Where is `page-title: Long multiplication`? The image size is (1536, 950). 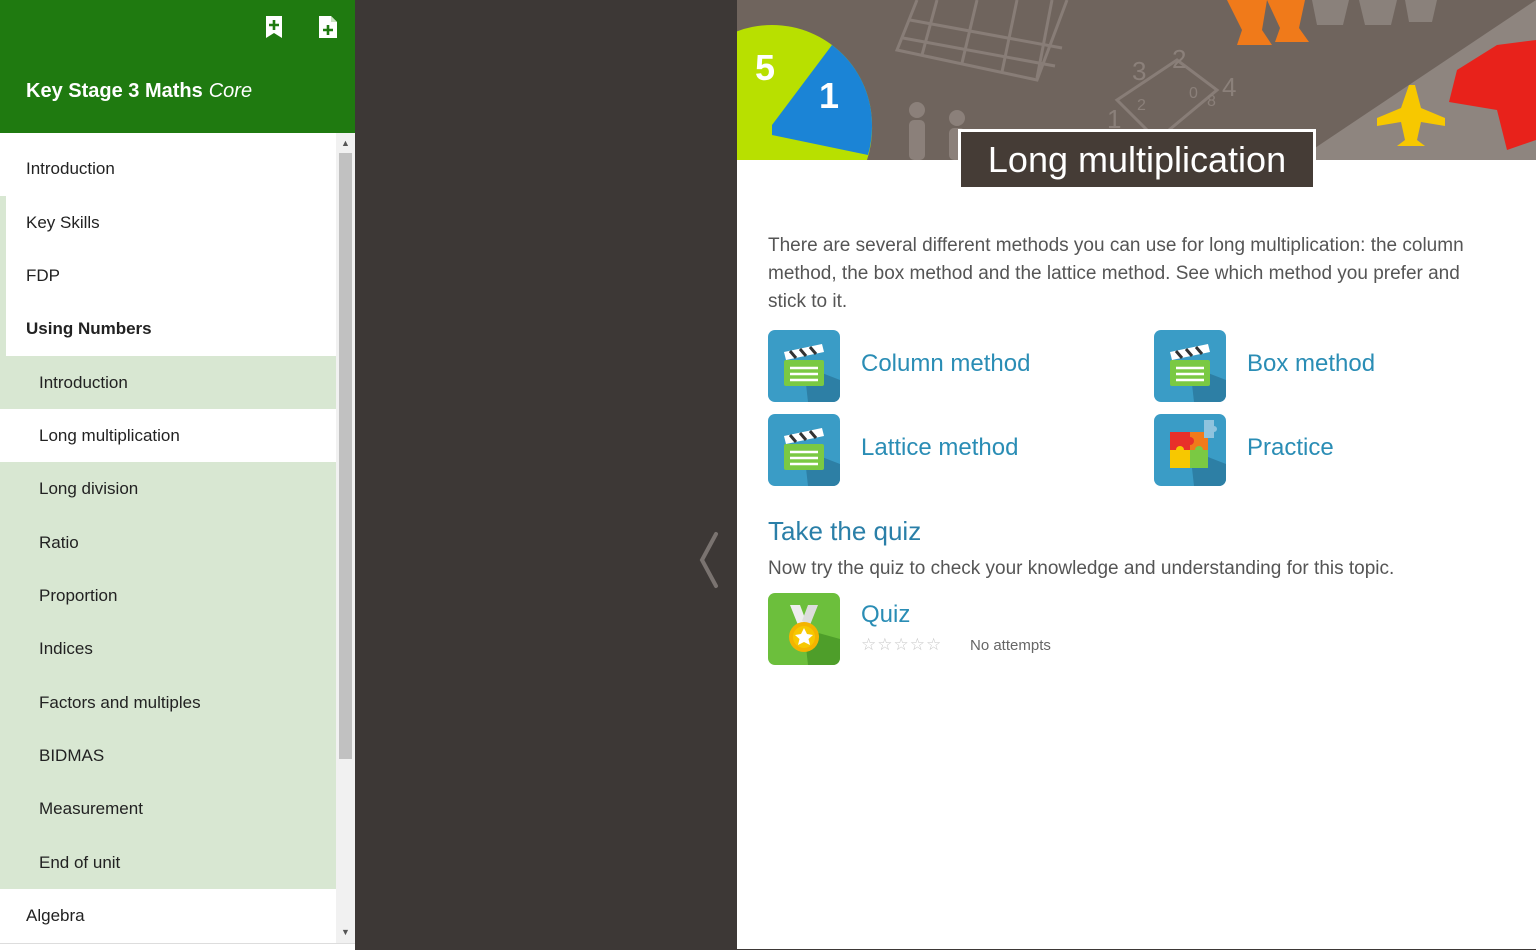 page-title: Long multiplication is located at coordinates (1137, 159).